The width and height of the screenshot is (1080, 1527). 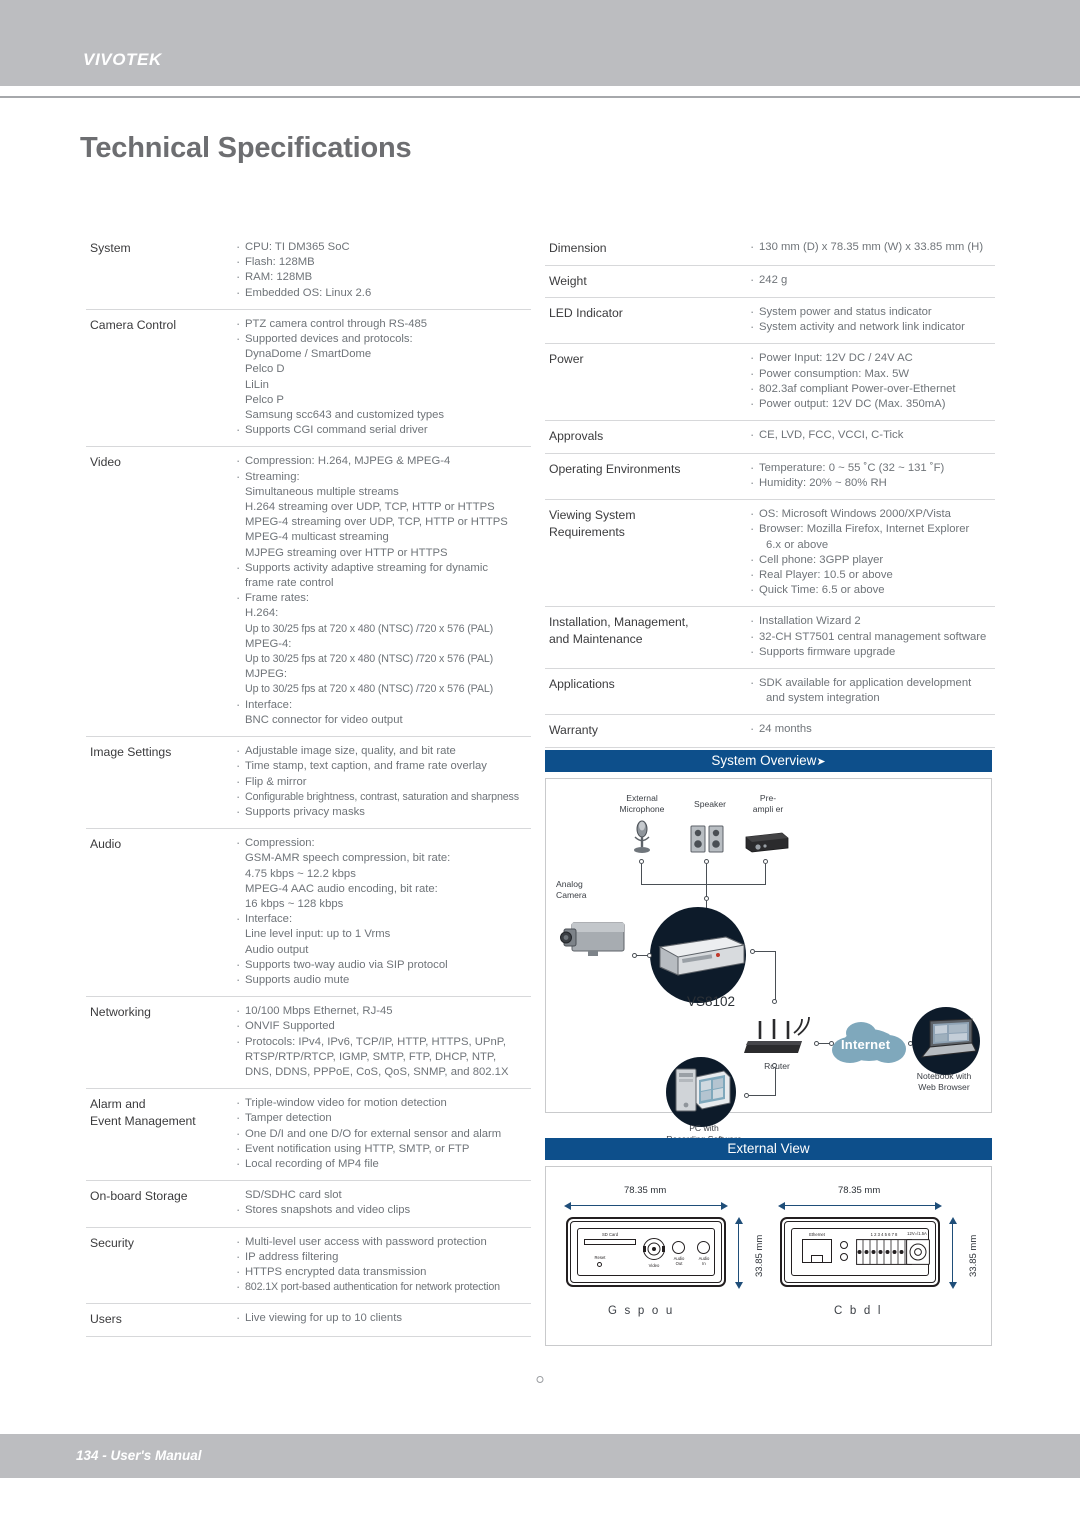 I want to click on spec-line: Supports audio mute, so click(x=383, y=980).